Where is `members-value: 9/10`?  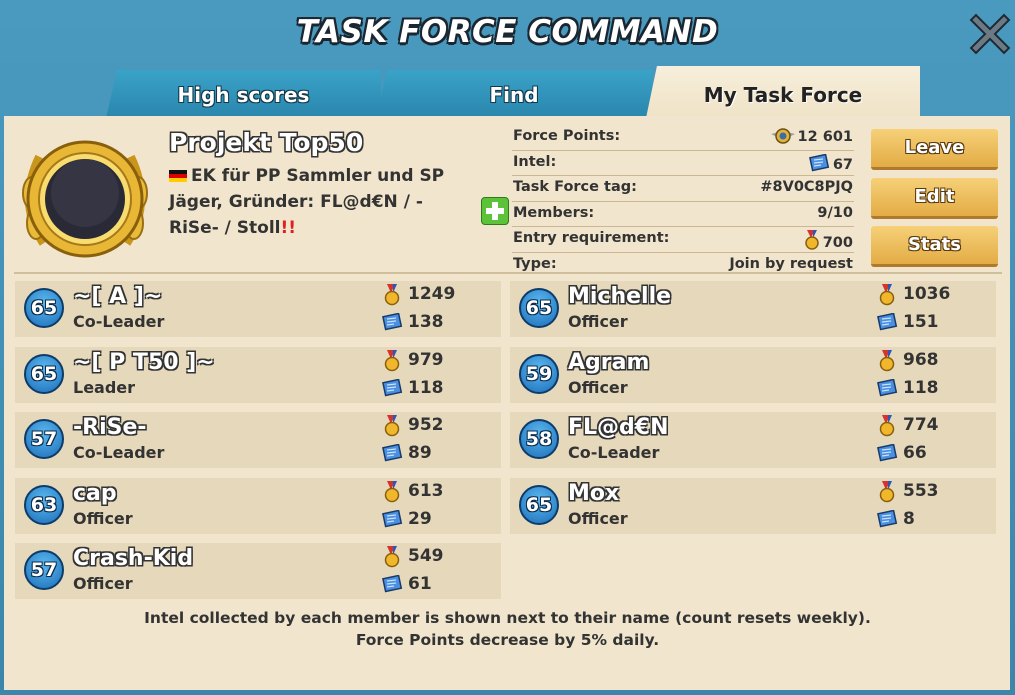 members-value: 9/10 is located at coordinates (835, 212).